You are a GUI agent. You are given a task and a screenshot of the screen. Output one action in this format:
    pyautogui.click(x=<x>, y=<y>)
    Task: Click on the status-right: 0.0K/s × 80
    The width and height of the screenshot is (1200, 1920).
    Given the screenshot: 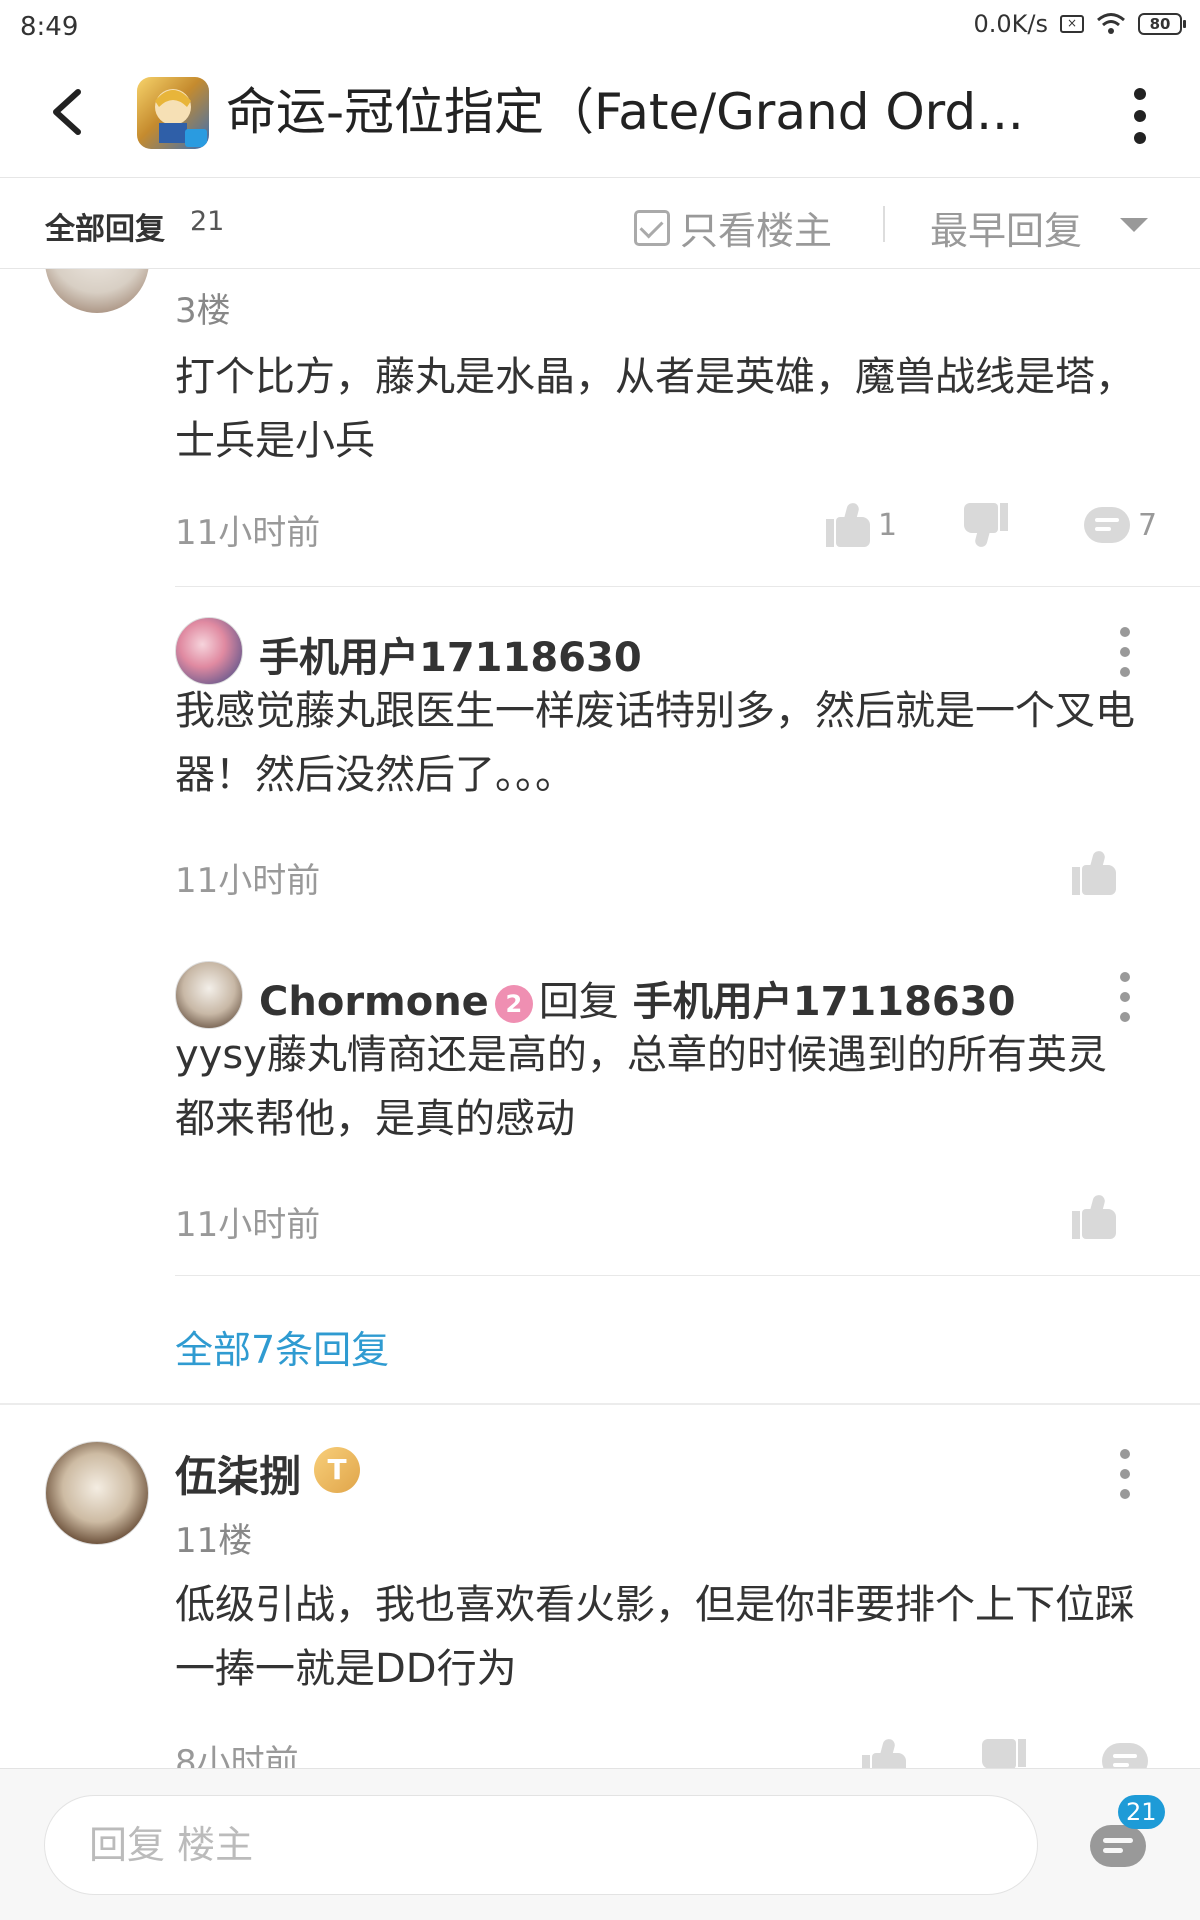 What is the action you would take?
    pyautogui.click(x=1079, y=24)
    